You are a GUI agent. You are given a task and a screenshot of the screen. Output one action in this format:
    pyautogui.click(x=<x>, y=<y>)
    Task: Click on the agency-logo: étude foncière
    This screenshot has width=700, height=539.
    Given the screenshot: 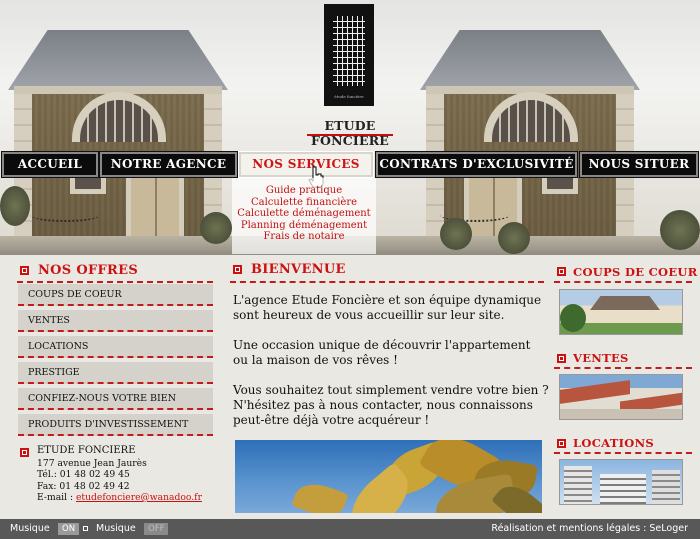 What is the action you would take?
    pyautogui.click(x=349, y=55)
    